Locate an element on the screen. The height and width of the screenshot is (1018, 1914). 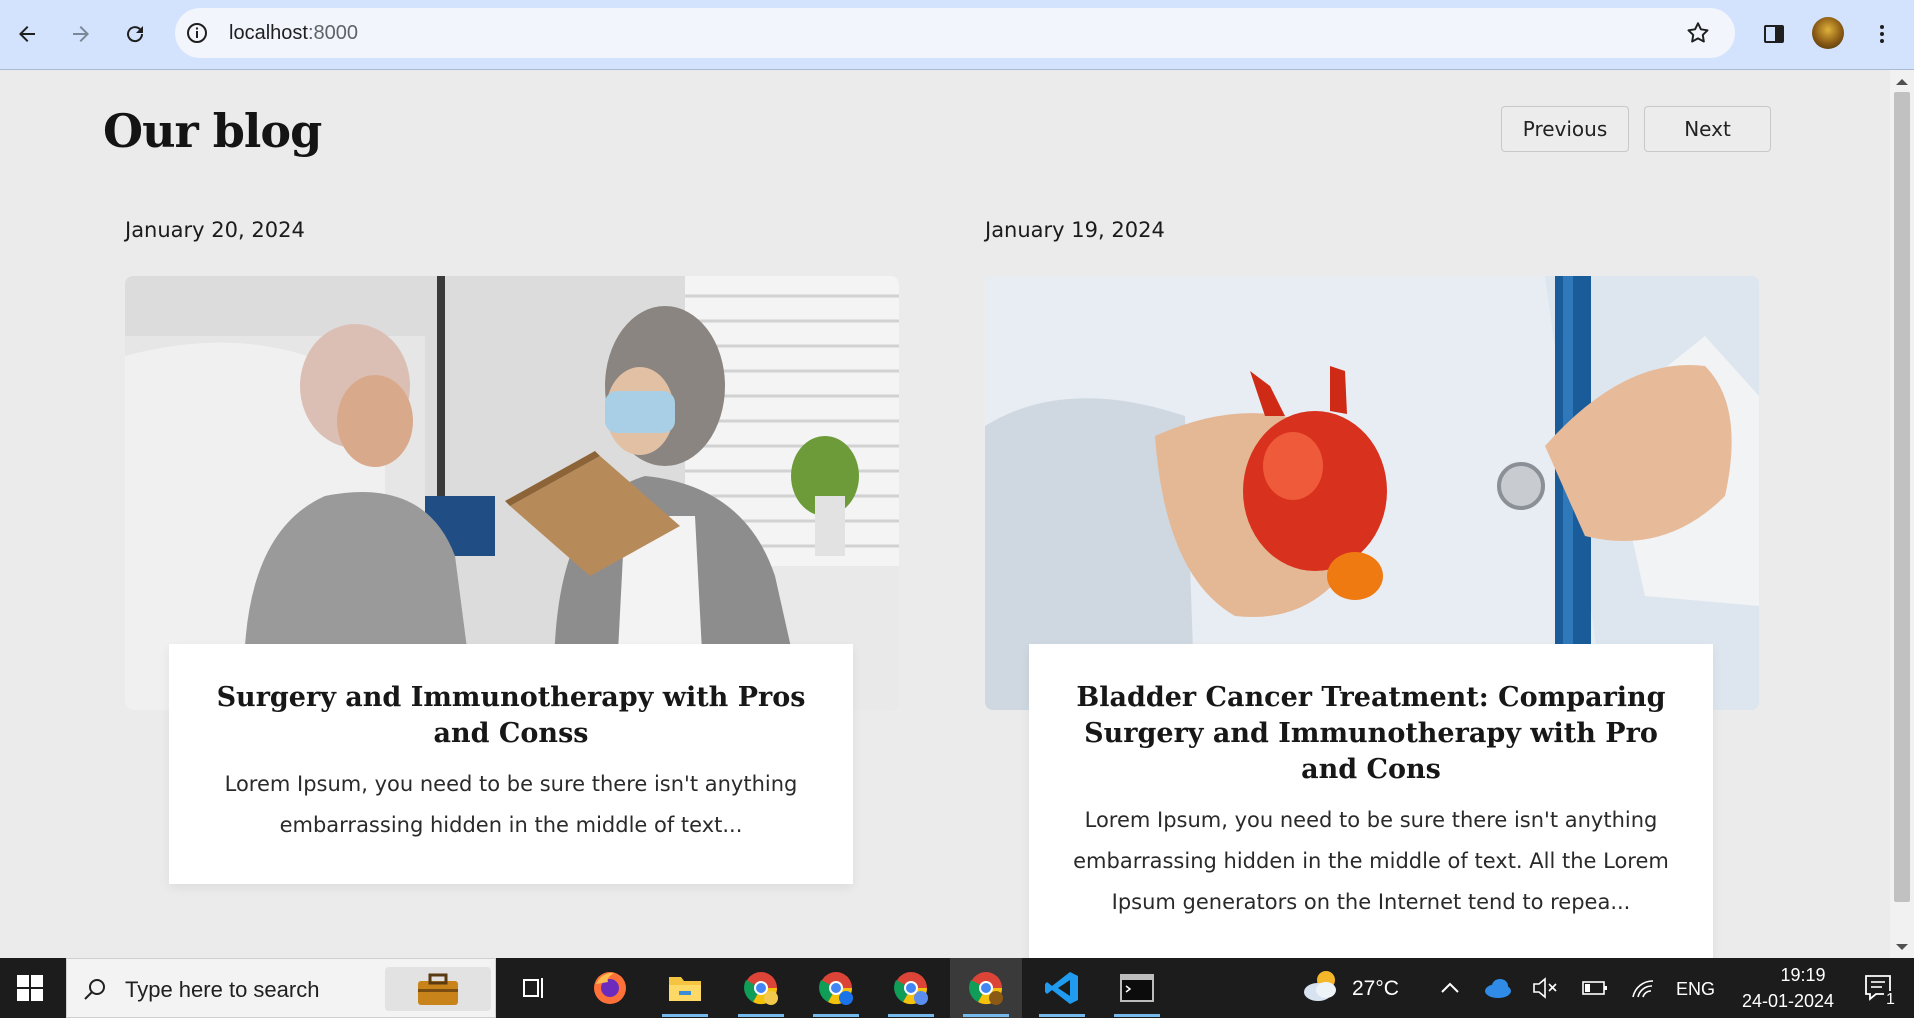
url-text: localhost:8000 is located at coordinates (293, 33).